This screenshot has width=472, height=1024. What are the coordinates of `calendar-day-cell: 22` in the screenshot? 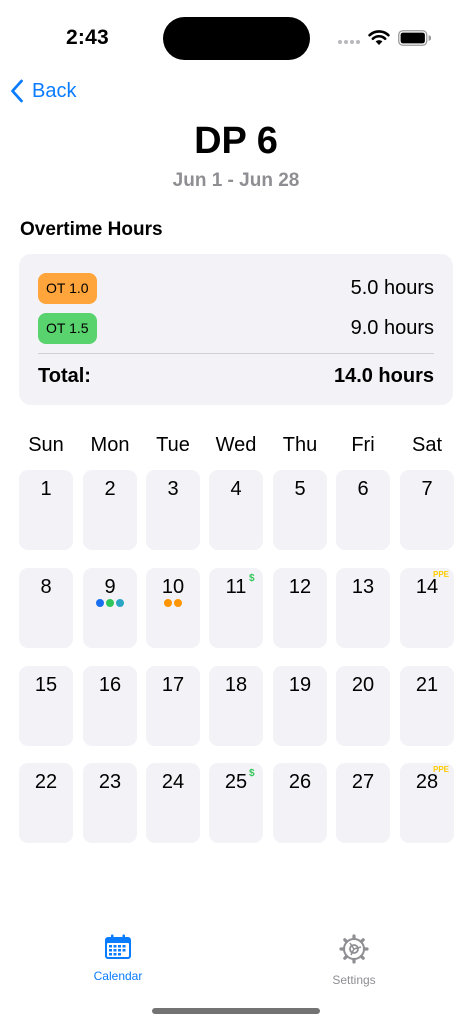 It's located at (46, 803).